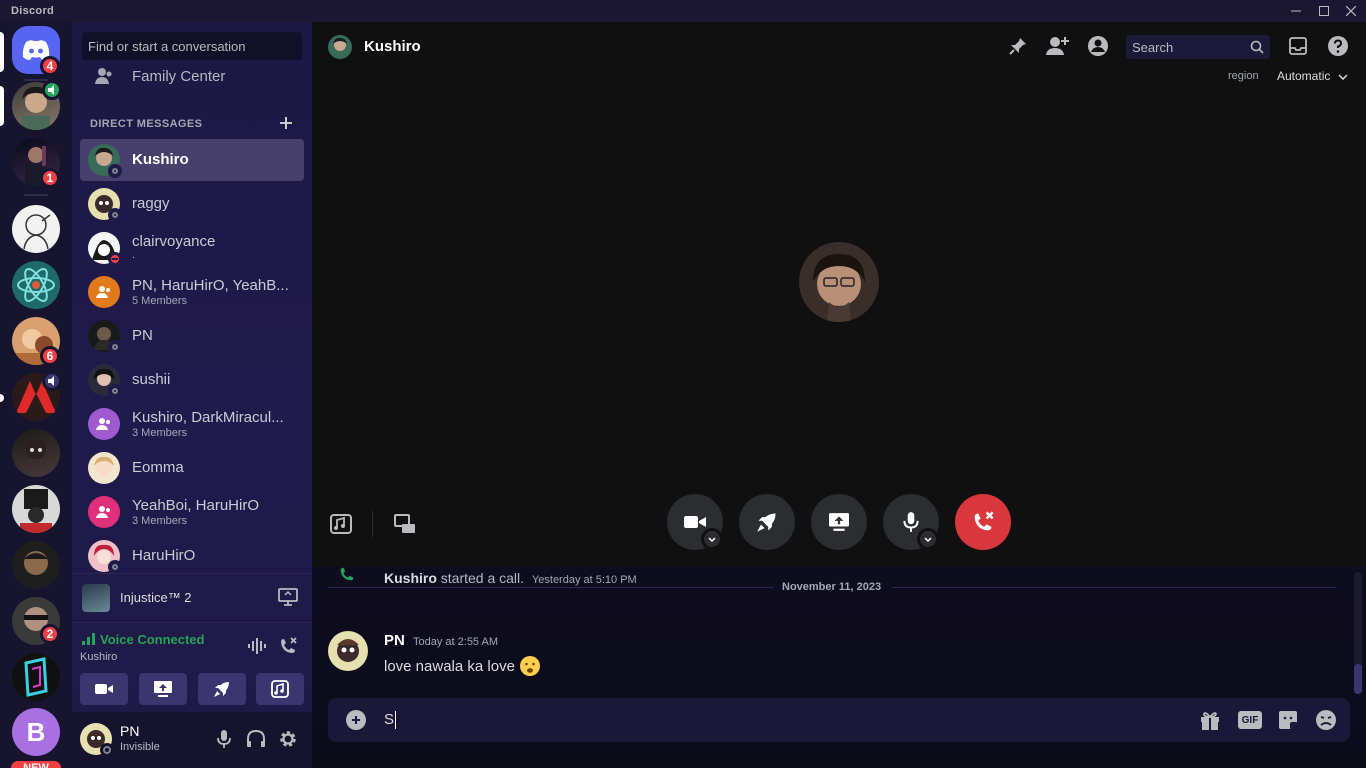 This screenshot has width=1366, height=768. What do you see at coordinates (983, 522) in the screenshot?
I see `end-call-button` at bounding box center [983, 522].